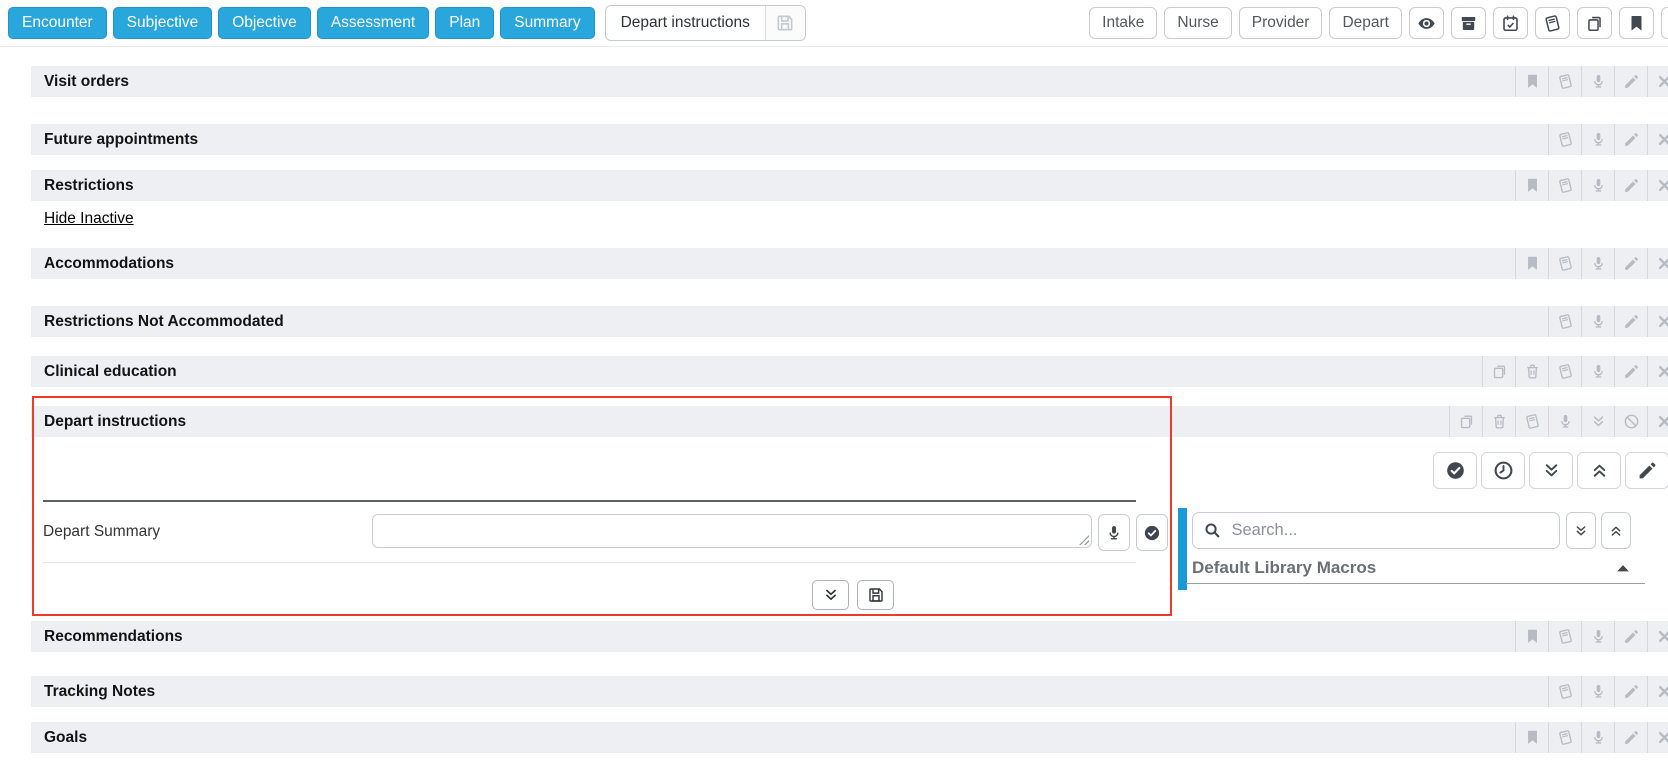 Image resolution: width=1668 pixels, height=772 pixels. What do you see at coordinates (849, 263) in the screenshot?
I see `section-accommodations: Accommodations` at bounding box center [849, 263].